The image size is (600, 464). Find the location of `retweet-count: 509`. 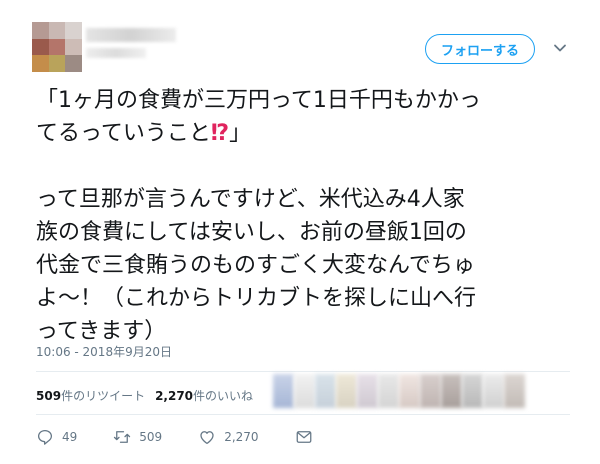

retweet-count: 509 is located at coordinates (151, 437).